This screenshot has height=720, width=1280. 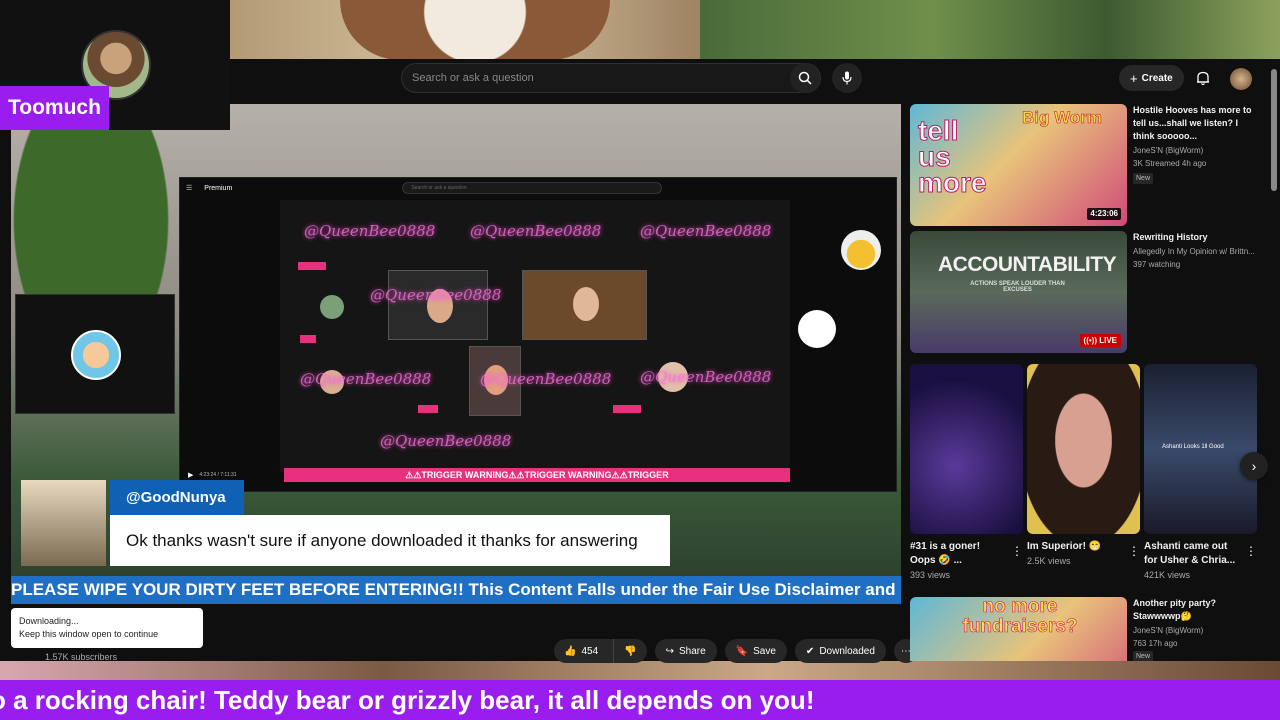 What do you see at coordinates (218, 188) in the screenshot?
I see `embedded-logo: Premium` at bounding box center [218, 188].